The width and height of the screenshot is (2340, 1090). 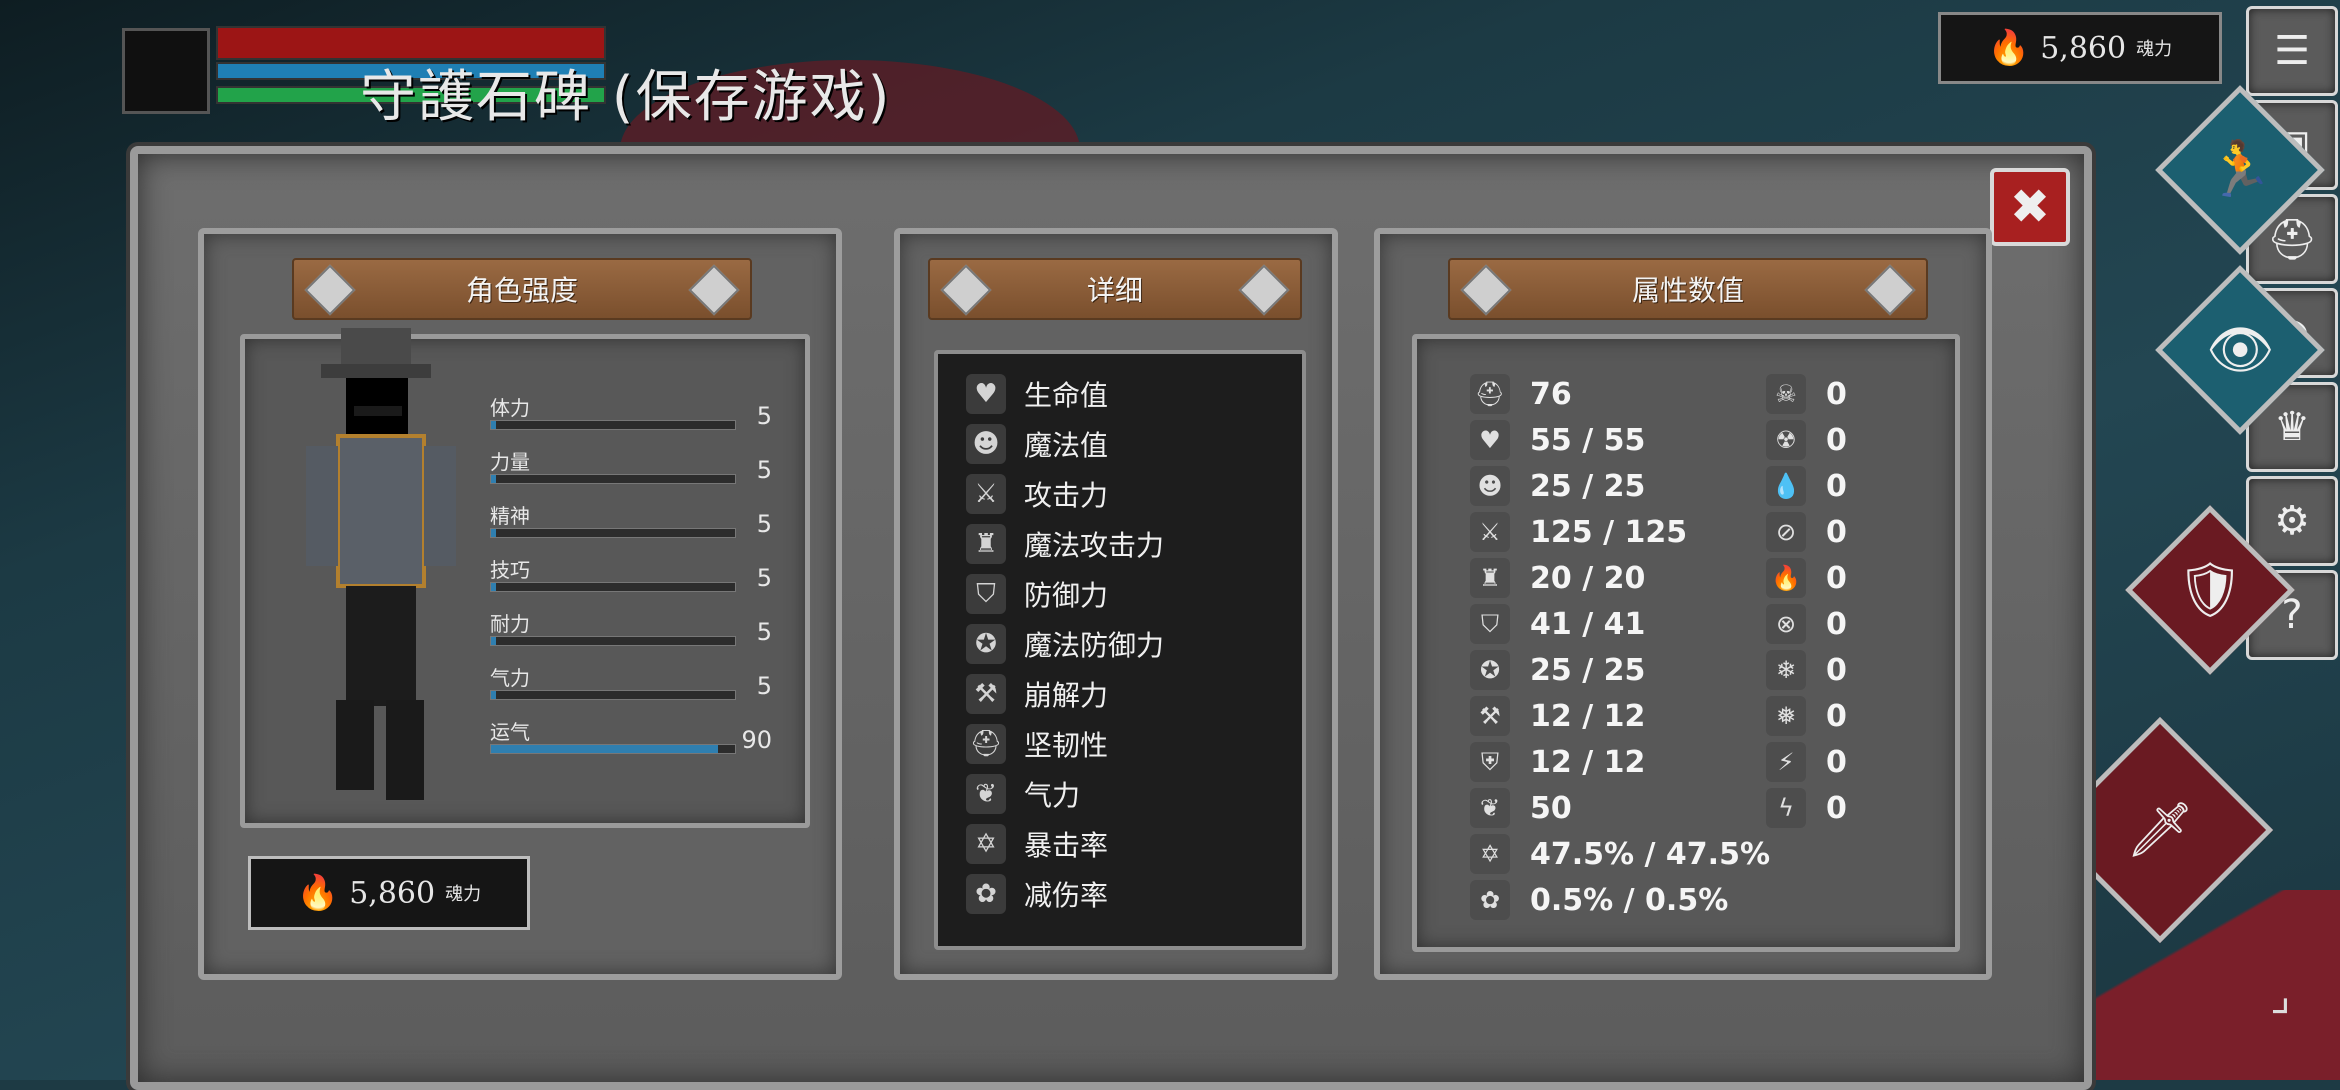 I want to click on stat-row: 技巧 5, so click(x=635, y=573).